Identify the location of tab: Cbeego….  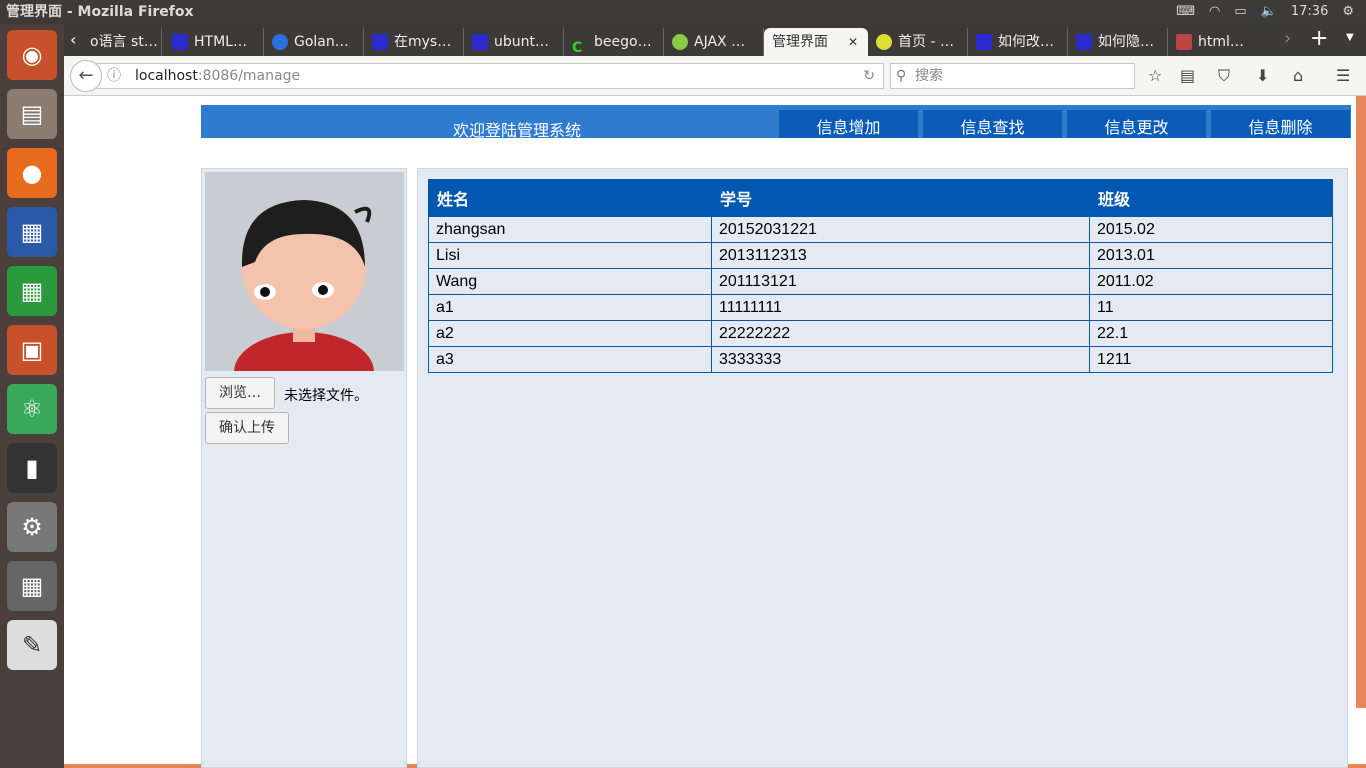
(614, 42).